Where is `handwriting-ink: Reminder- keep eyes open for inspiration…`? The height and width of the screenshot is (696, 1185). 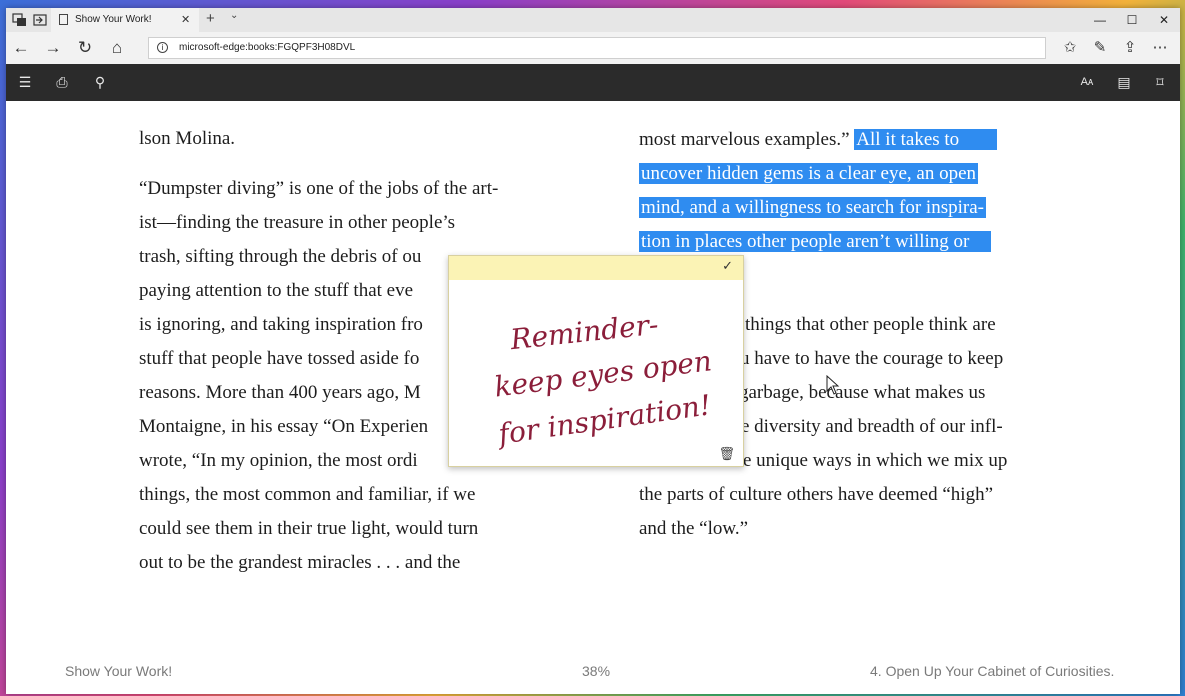 handwriting-ink: Reminder- keep eyes open for inspiration… is located at coordinates (603, 379).